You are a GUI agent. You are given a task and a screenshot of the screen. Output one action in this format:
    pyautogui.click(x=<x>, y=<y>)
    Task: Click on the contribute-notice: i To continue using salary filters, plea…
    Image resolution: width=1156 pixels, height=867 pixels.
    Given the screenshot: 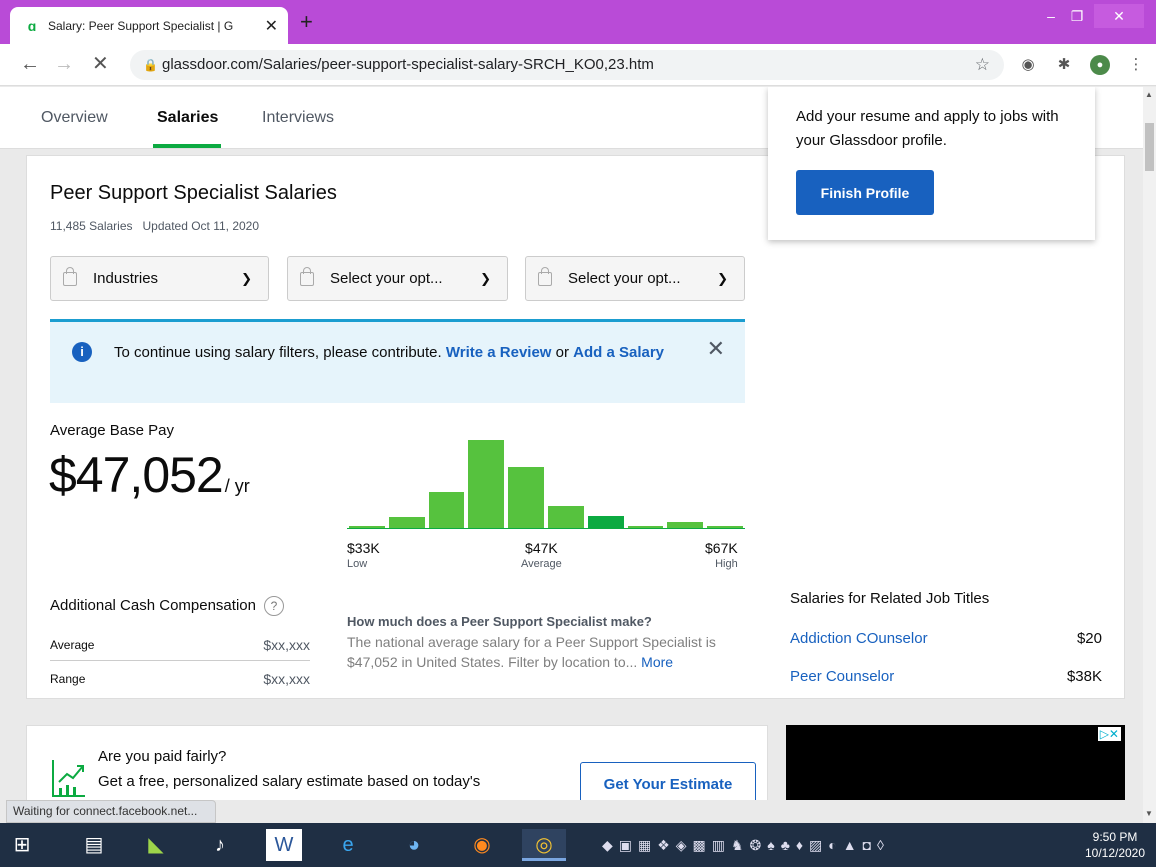 What is the action you would take?
    pyautogui.click(x=397, y=361)
    